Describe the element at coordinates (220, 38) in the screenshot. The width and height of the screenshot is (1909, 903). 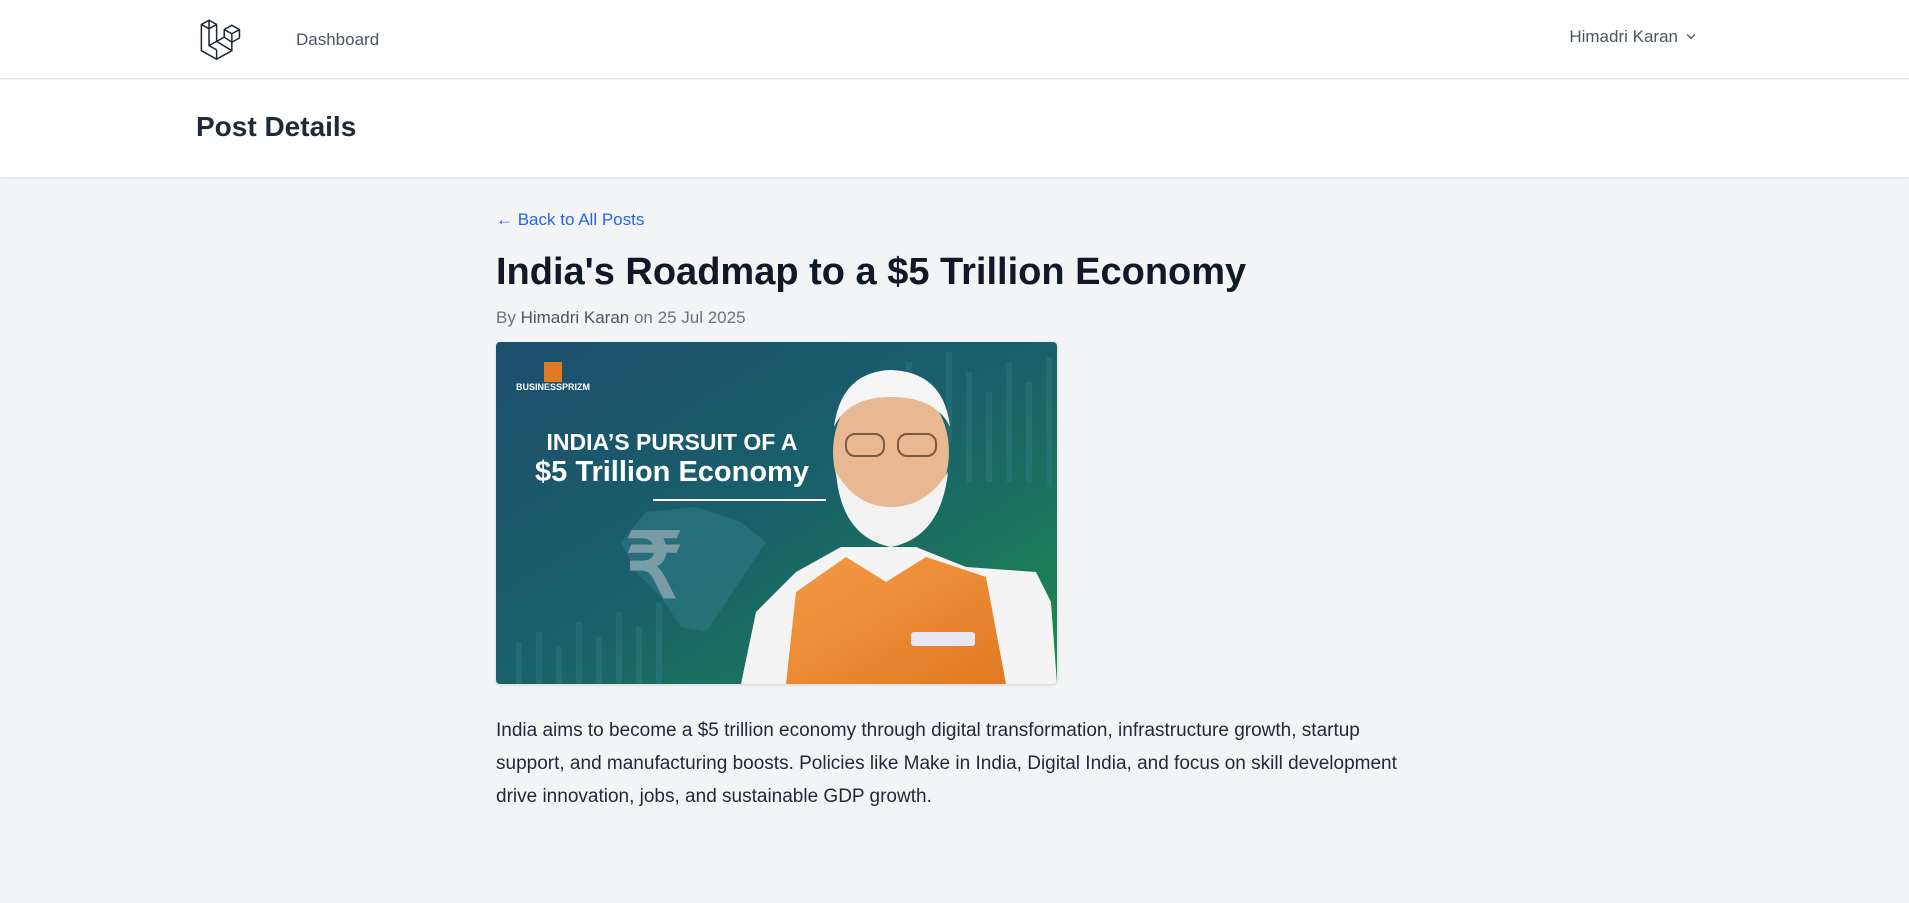
I see `laravel-logo-icon` at that location.